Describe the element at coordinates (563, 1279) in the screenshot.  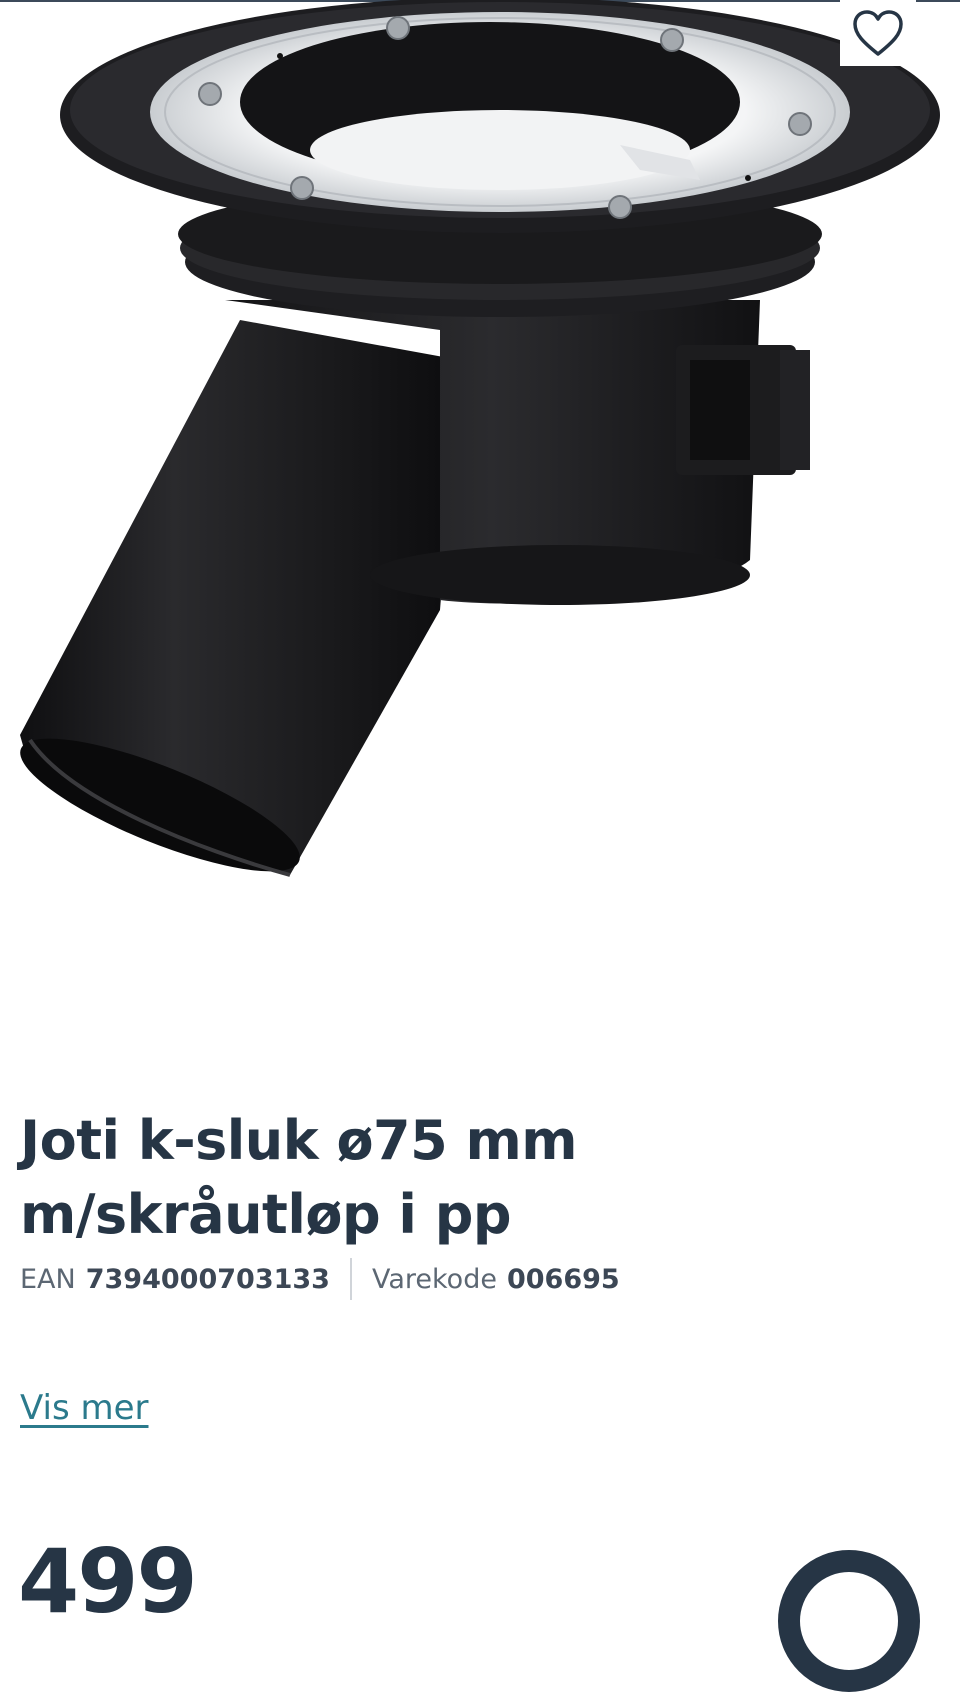
I see `sku-value: 006695` at that location.